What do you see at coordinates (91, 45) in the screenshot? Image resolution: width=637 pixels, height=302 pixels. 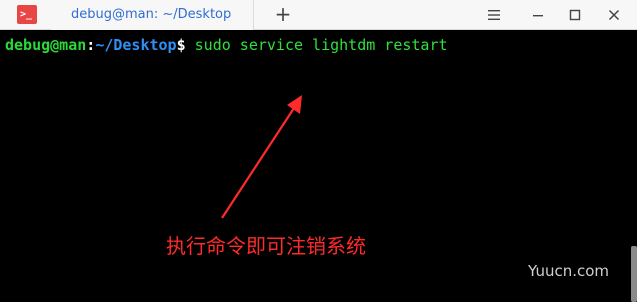 I see `prompt-colon: :` at bounding box center [91, 45].